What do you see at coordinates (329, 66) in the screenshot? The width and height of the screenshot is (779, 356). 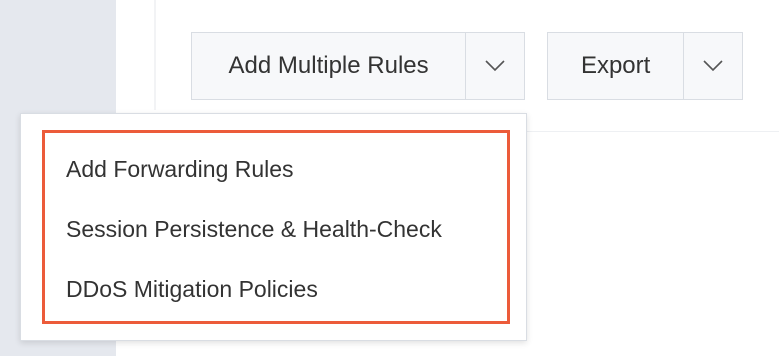 I see `add-multiple-rules-button: Add Multiple Rules` at bounding box center [329, 66].